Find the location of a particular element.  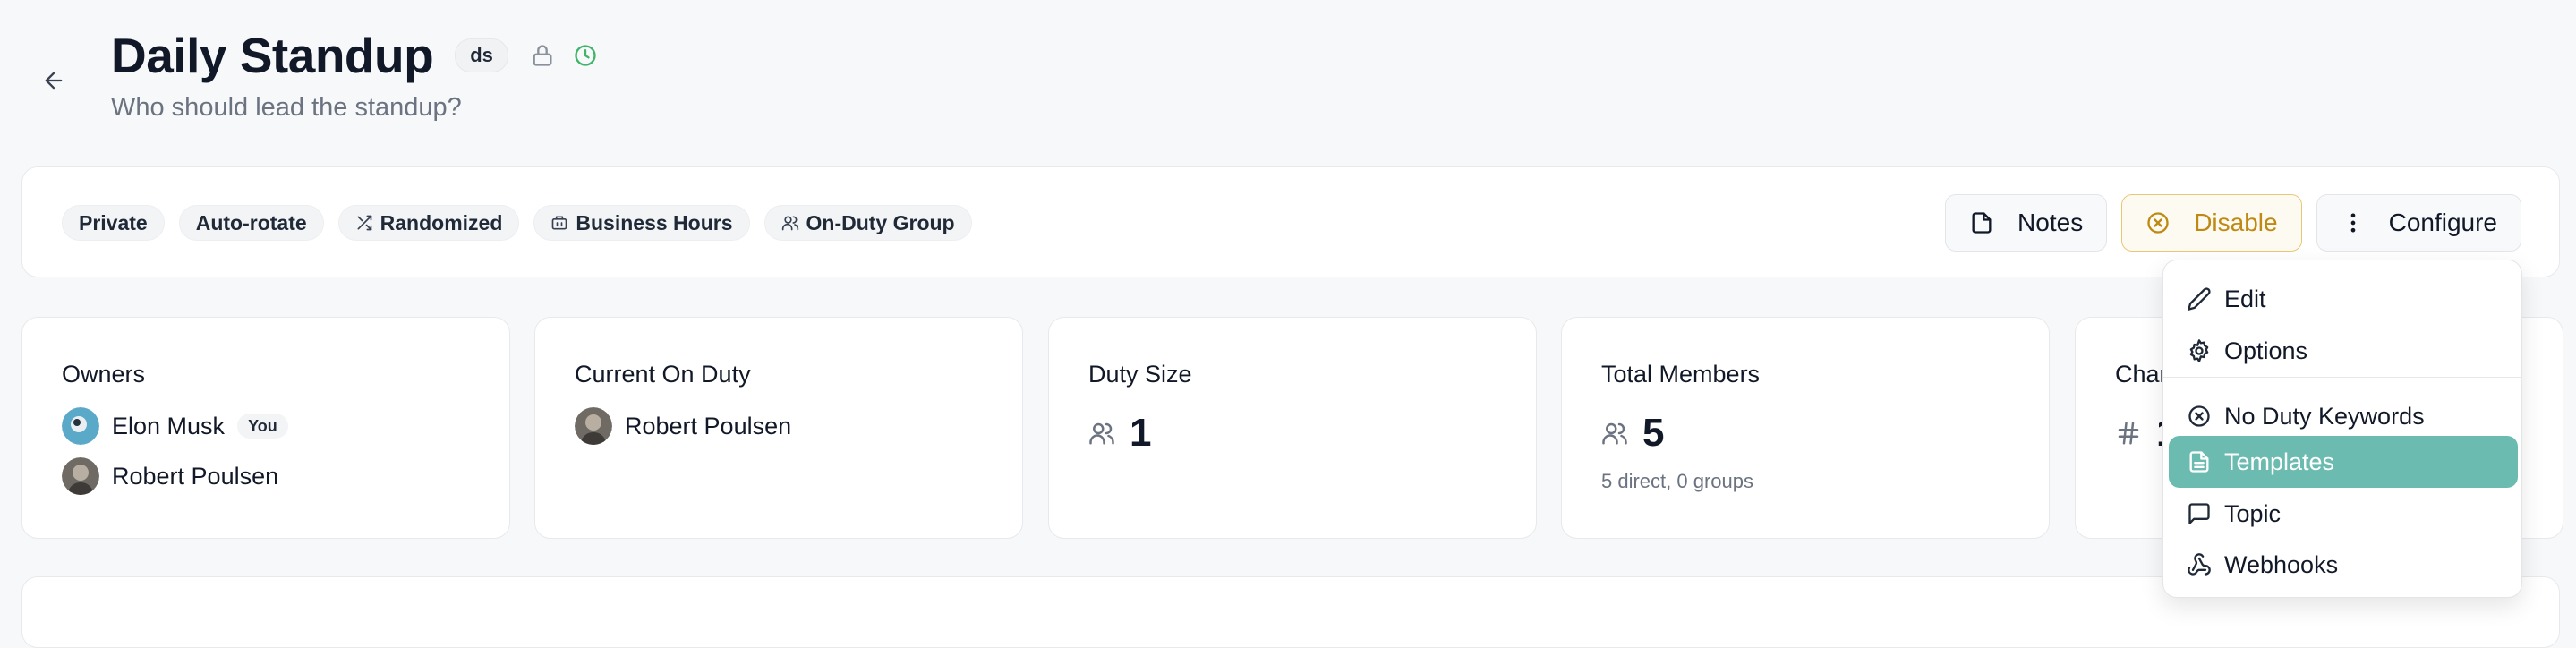

page-subtitle: Who should lead the standup? is located at coordinates (286, 108).